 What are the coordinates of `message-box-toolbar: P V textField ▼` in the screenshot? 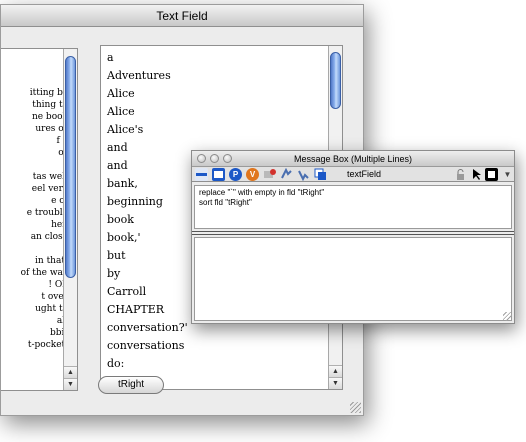 It's located at (353, 174).